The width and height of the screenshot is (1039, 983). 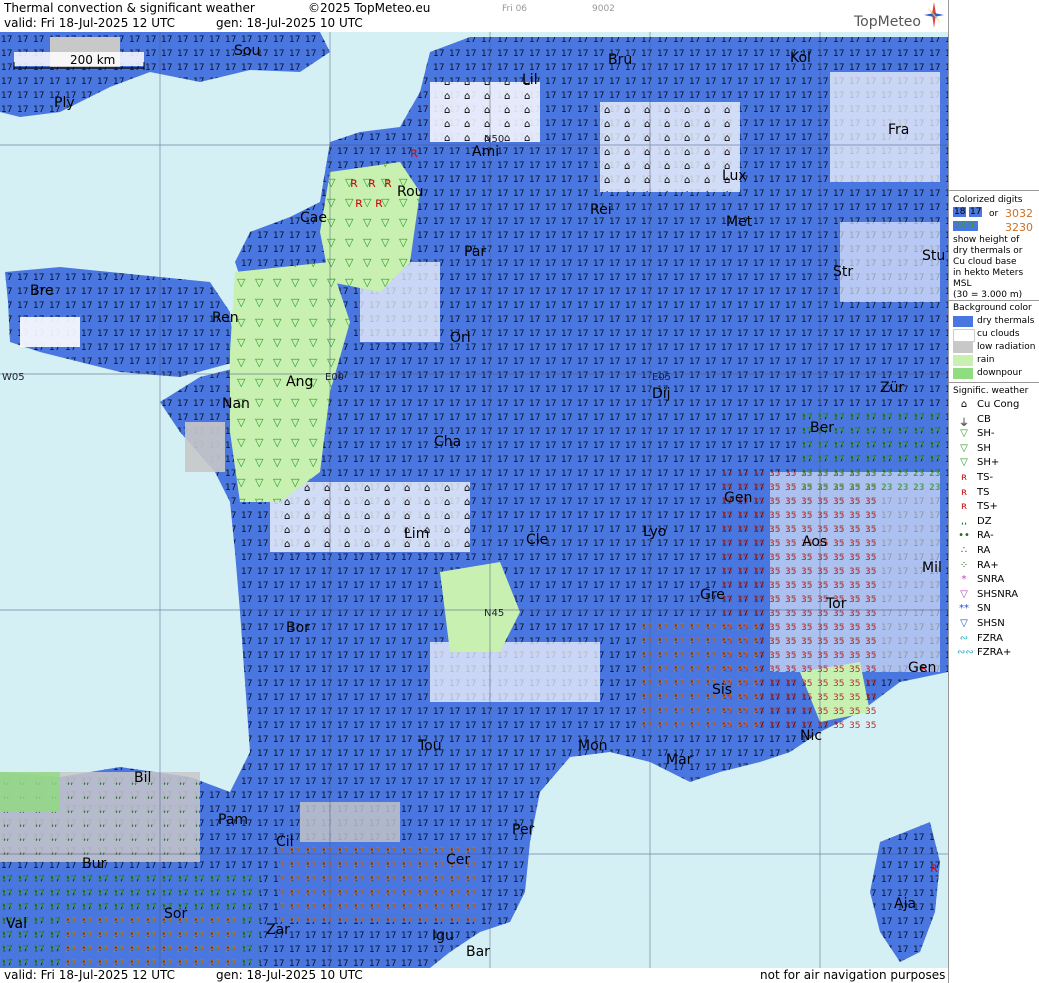 I want to click on city-label: Zür, so click(x=892, y=388).